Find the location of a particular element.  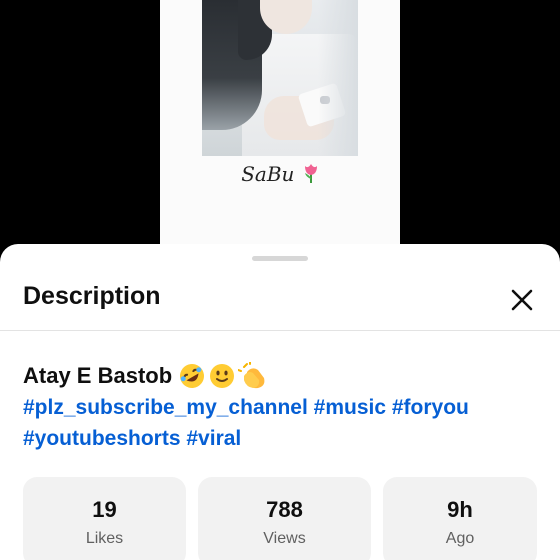

title-emojis is located at coordinates (223, 376).